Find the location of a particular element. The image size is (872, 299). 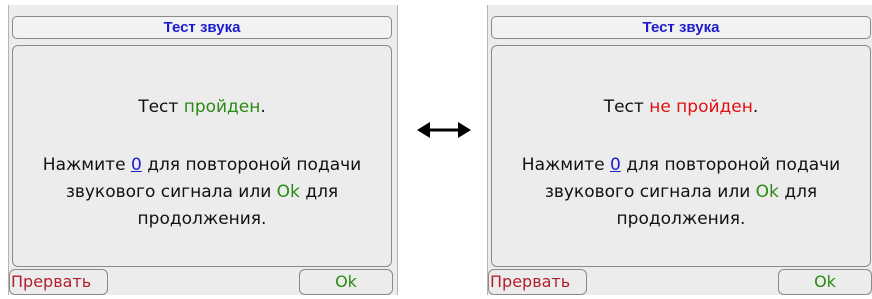

result-status-passed: пройден is located at coordinates (222, 107).